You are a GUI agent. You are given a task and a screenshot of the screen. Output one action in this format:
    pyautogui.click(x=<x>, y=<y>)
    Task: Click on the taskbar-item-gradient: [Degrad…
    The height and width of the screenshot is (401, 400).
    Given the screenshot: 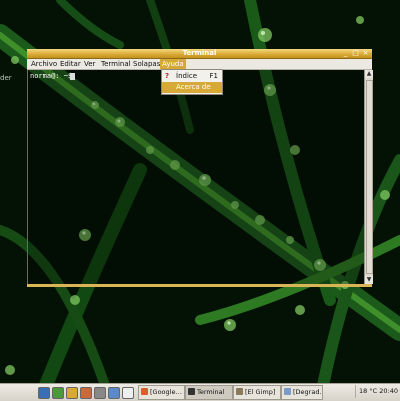 What is the action you would take?
    pyautogui.click(x=302, y=392)
    